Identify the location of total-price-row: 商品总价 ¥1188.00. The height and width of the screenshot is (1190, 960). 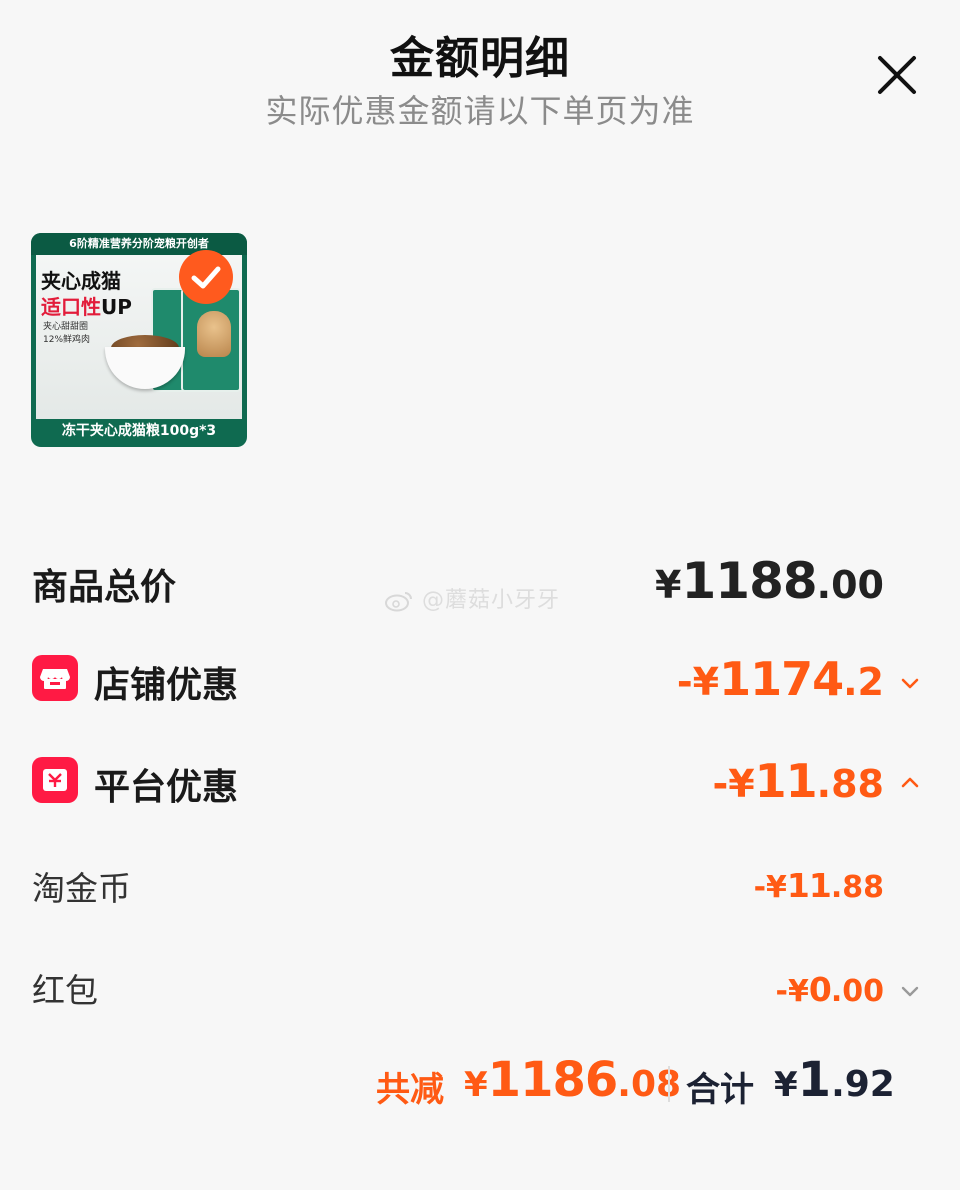
(480, 582).